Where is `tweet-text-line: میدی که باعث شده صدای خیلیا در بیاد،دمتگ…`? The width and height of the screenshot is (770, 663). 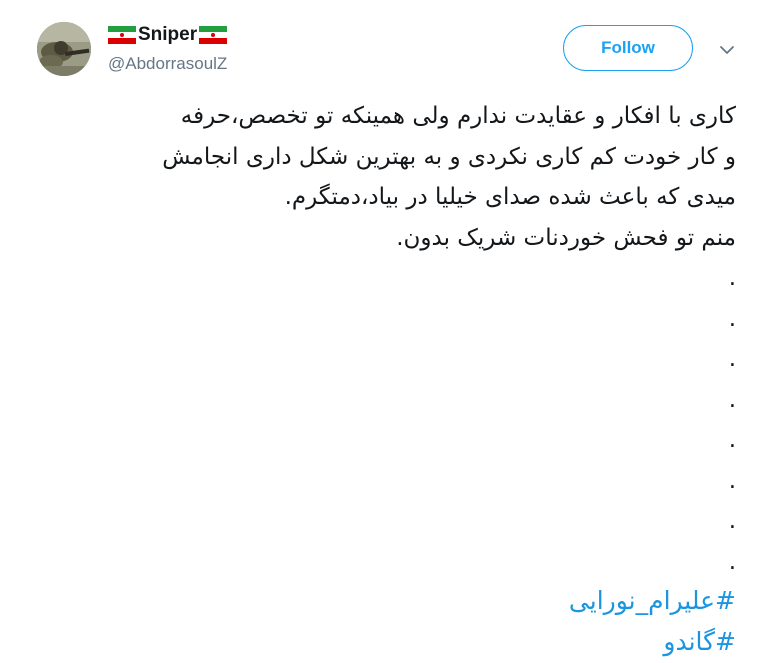
tweet-text-line: میدی که باعث شده صدای خیلیا در بیاد،دمتگ… is located at coordinates (510, 197).